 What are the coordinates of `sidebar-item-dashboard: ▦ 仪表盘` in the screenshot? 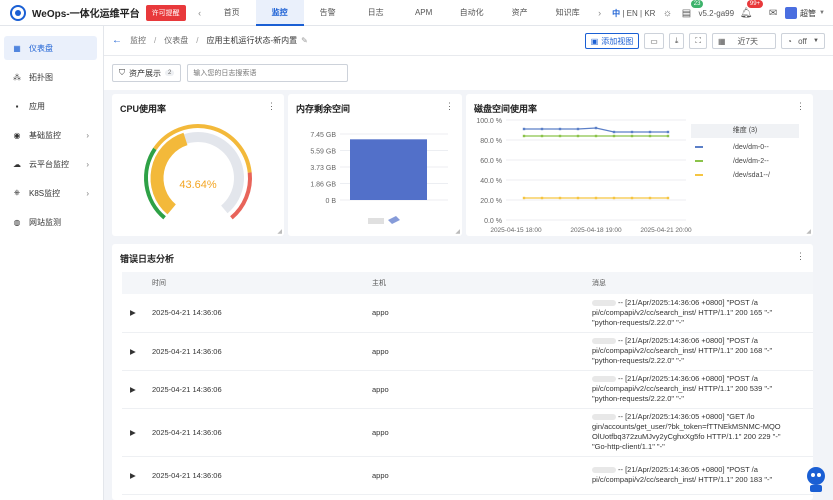 It's located at (50, 48).